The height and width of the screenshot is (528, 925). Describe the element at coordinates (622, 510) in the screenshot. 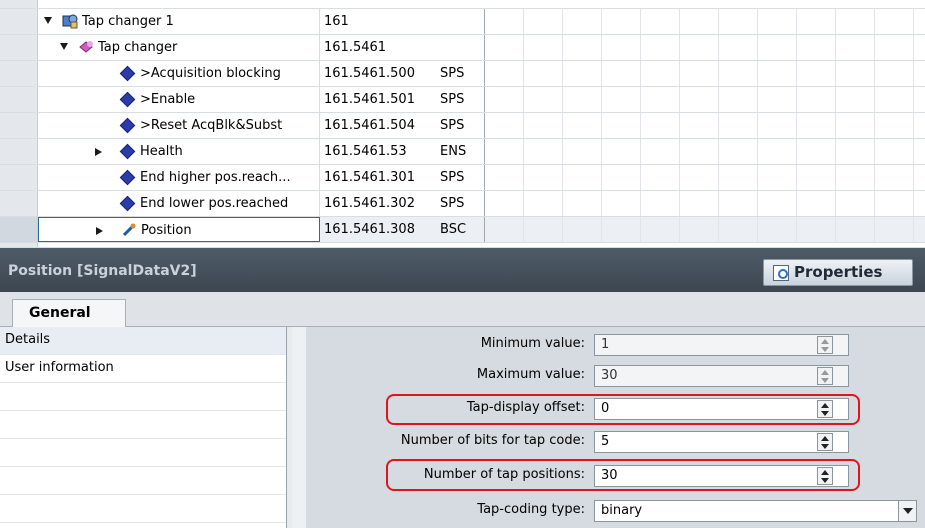

I see `tap-coding-type-value: binary` at that location.